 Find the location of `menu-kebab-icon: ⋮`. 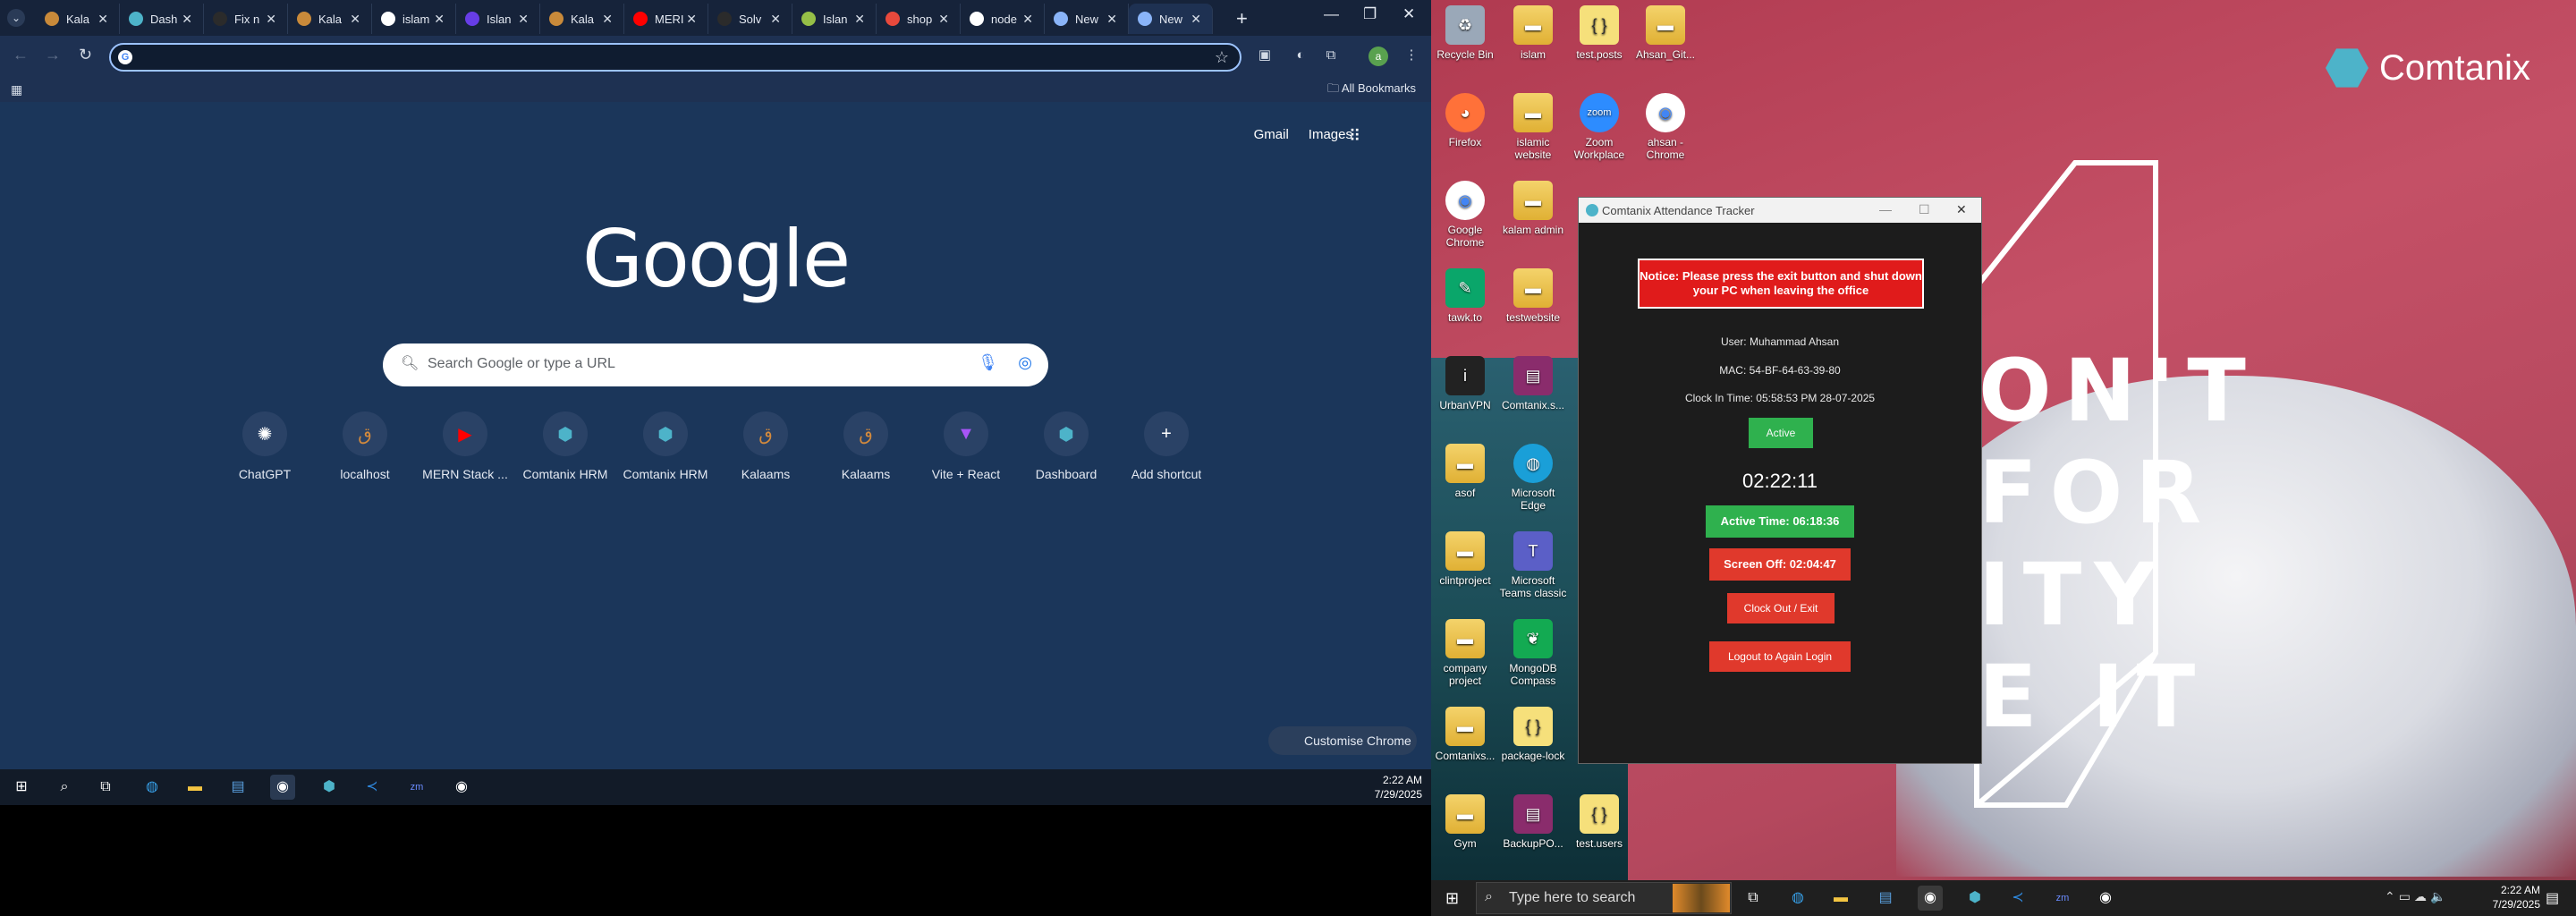

menu-kebab-icon: ⋮ is located at coordinates (1411, 55).